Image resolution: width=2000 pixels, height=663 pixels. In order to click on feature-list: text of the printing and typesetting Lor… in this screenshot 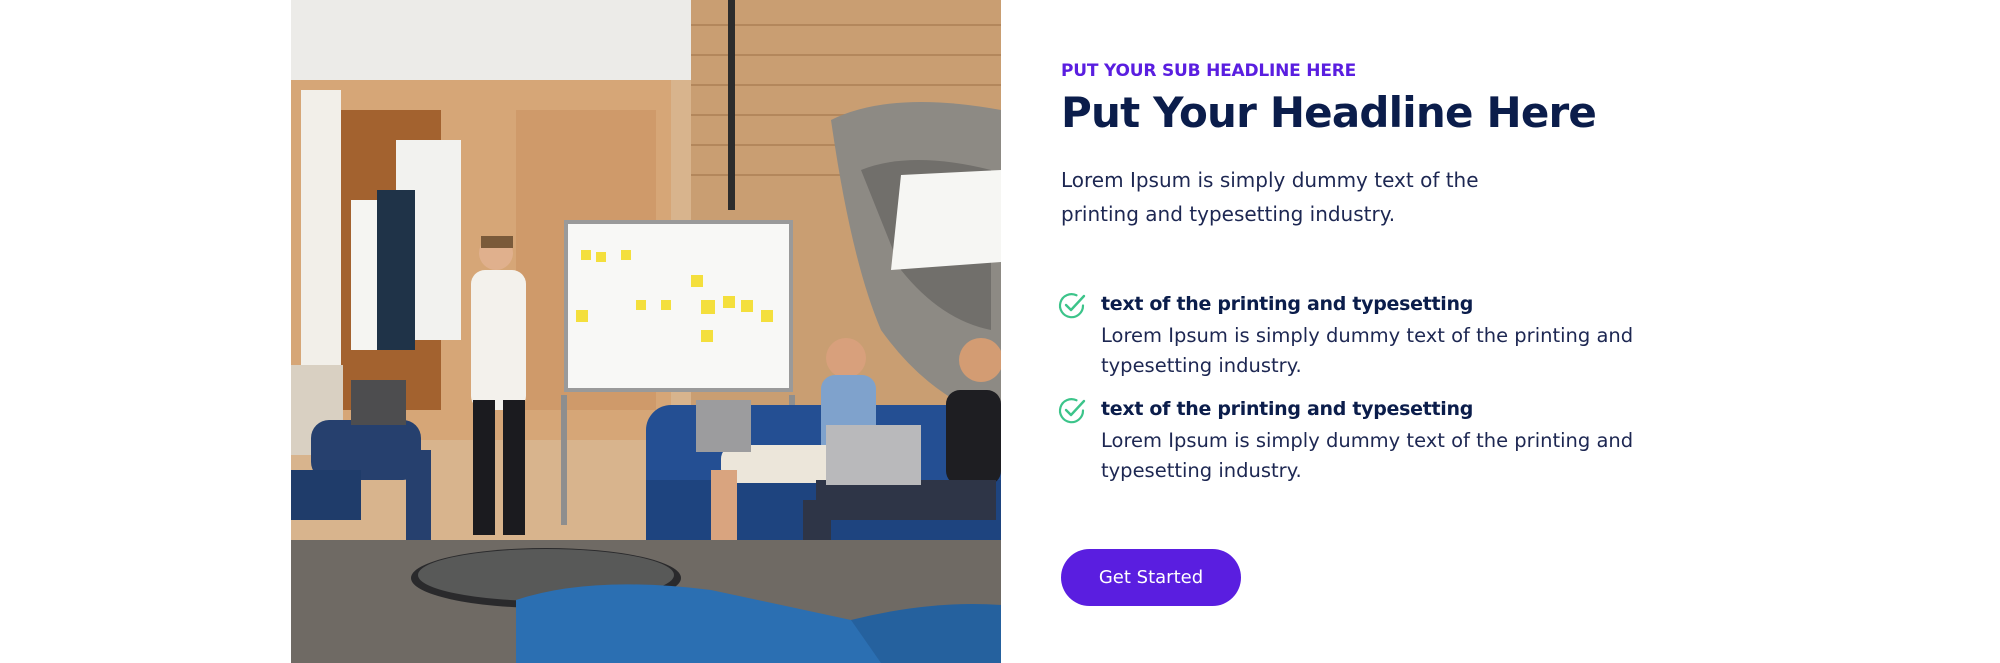, I will do `click(1369, 392)`.